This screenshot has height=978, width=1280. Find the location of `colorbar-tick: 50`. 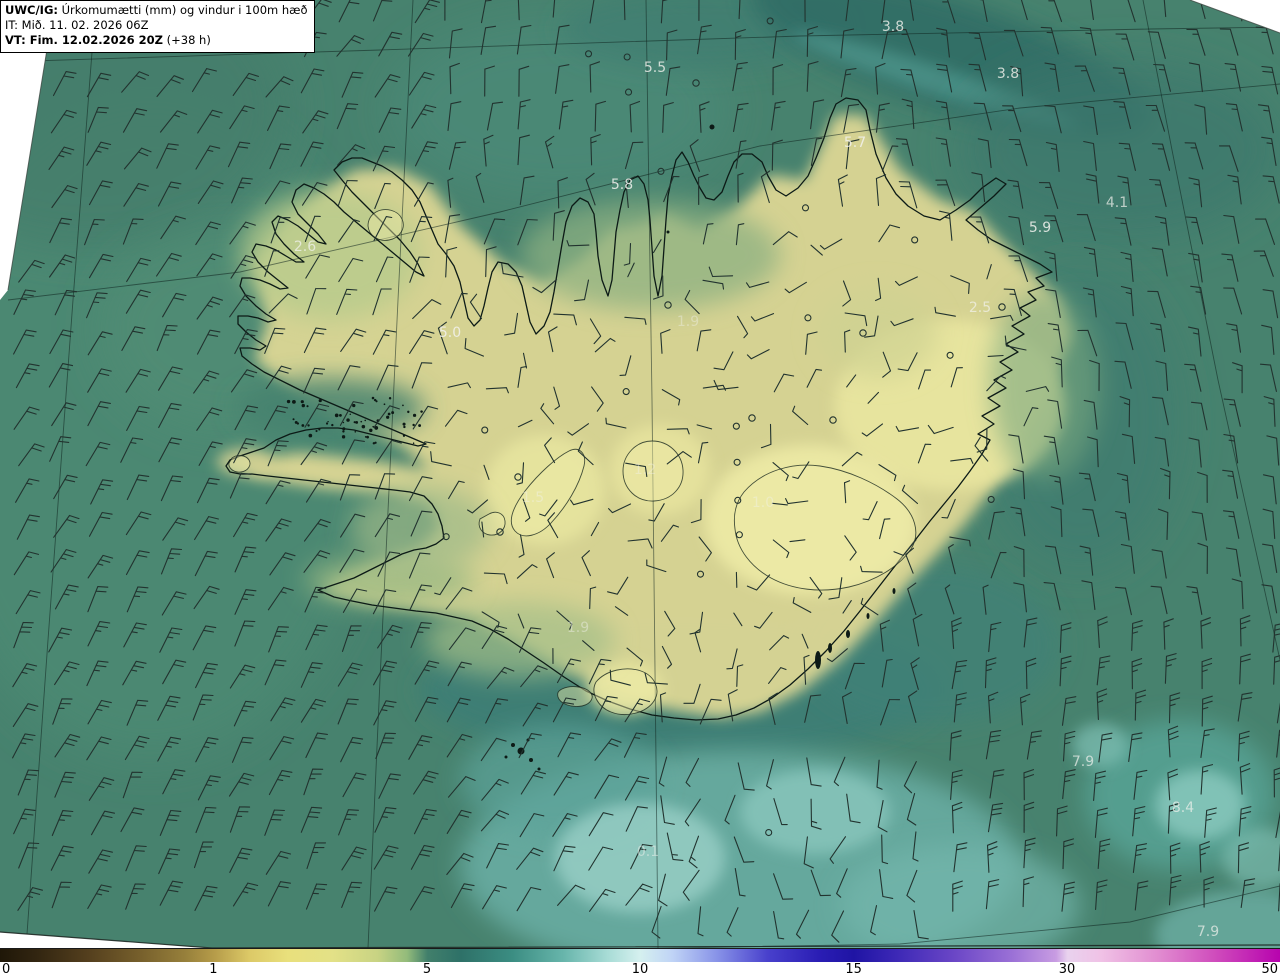

colorbar-tick: 50 is located at coordinates (1269, 969).